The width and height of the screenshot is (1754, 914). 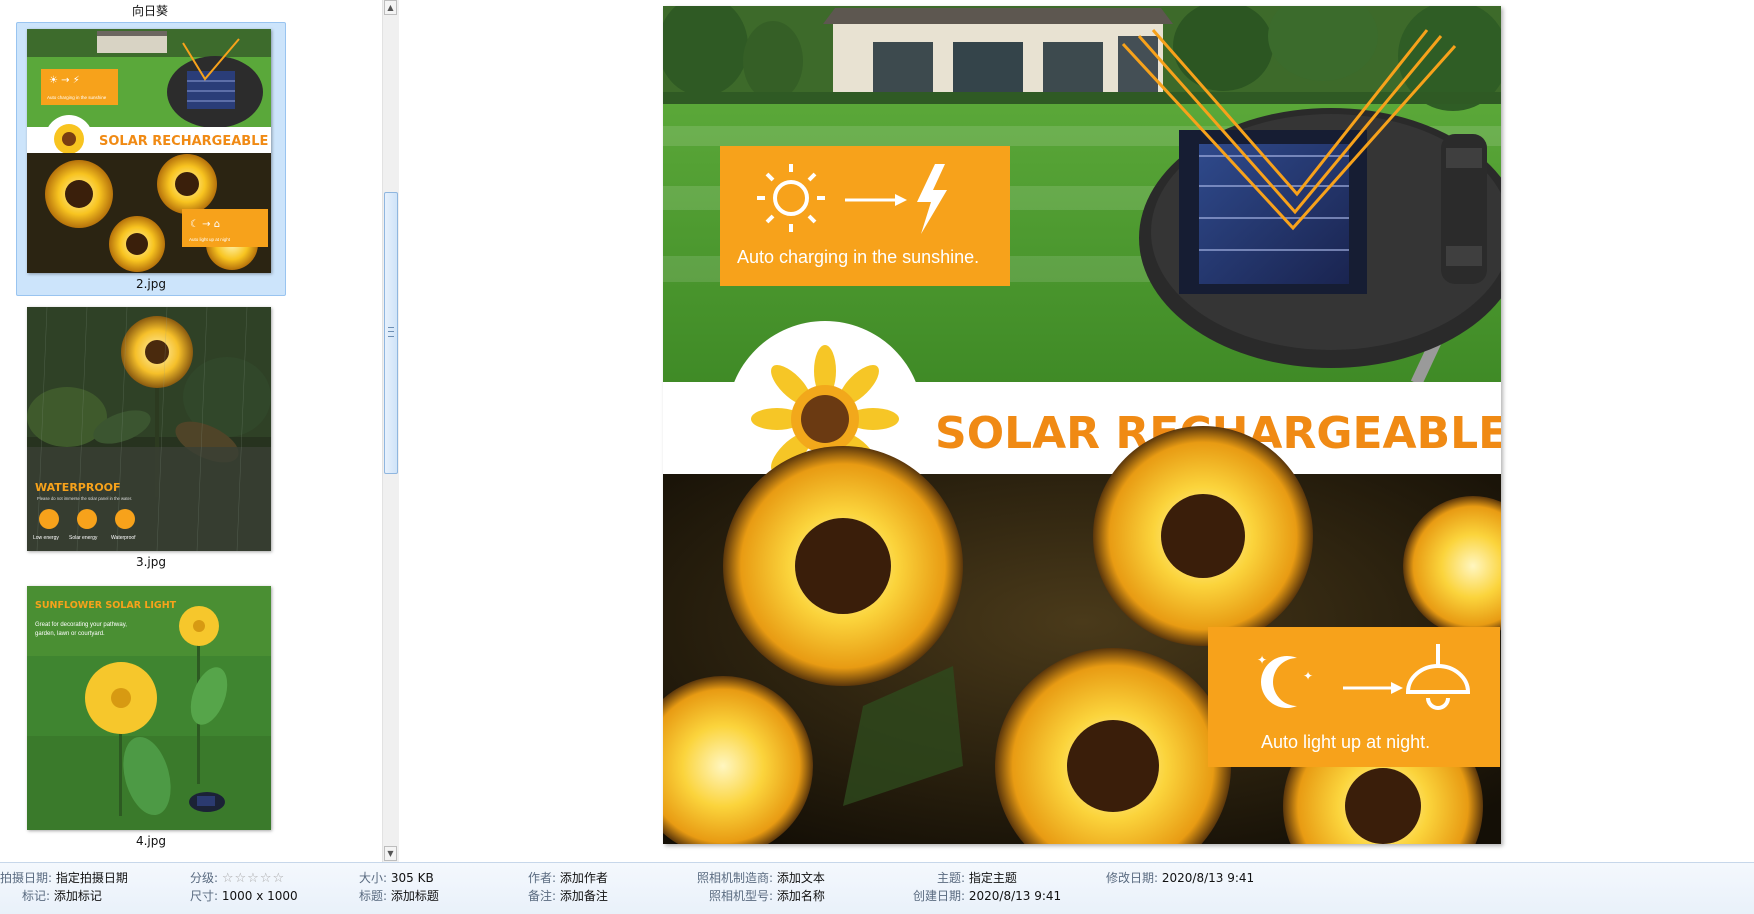 I want to click on created-row: 创建日期: 2020/8/13 9:41, so click(x=987, y=895).